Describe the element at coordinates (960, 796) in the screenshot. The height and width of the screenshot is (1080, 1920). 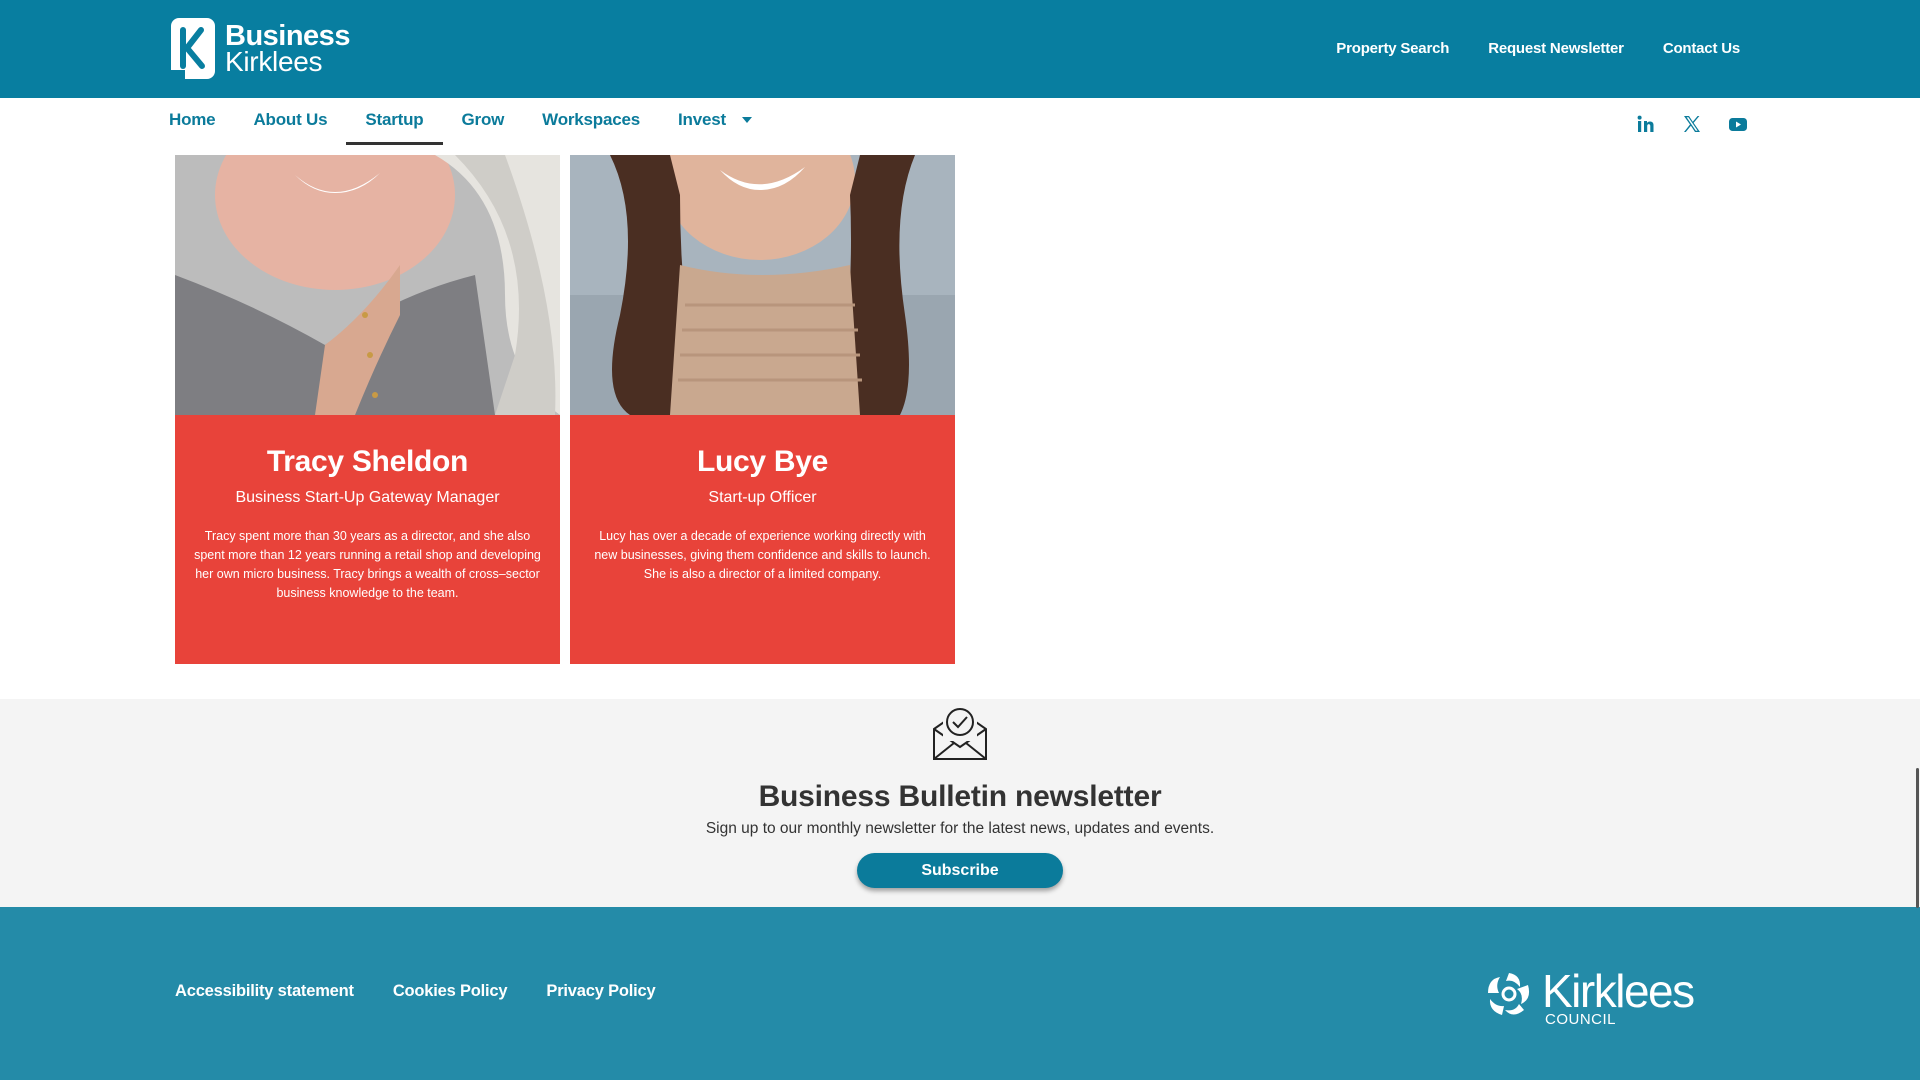
I see `newsletter-title: Business Bulletin newsletter` at that location.